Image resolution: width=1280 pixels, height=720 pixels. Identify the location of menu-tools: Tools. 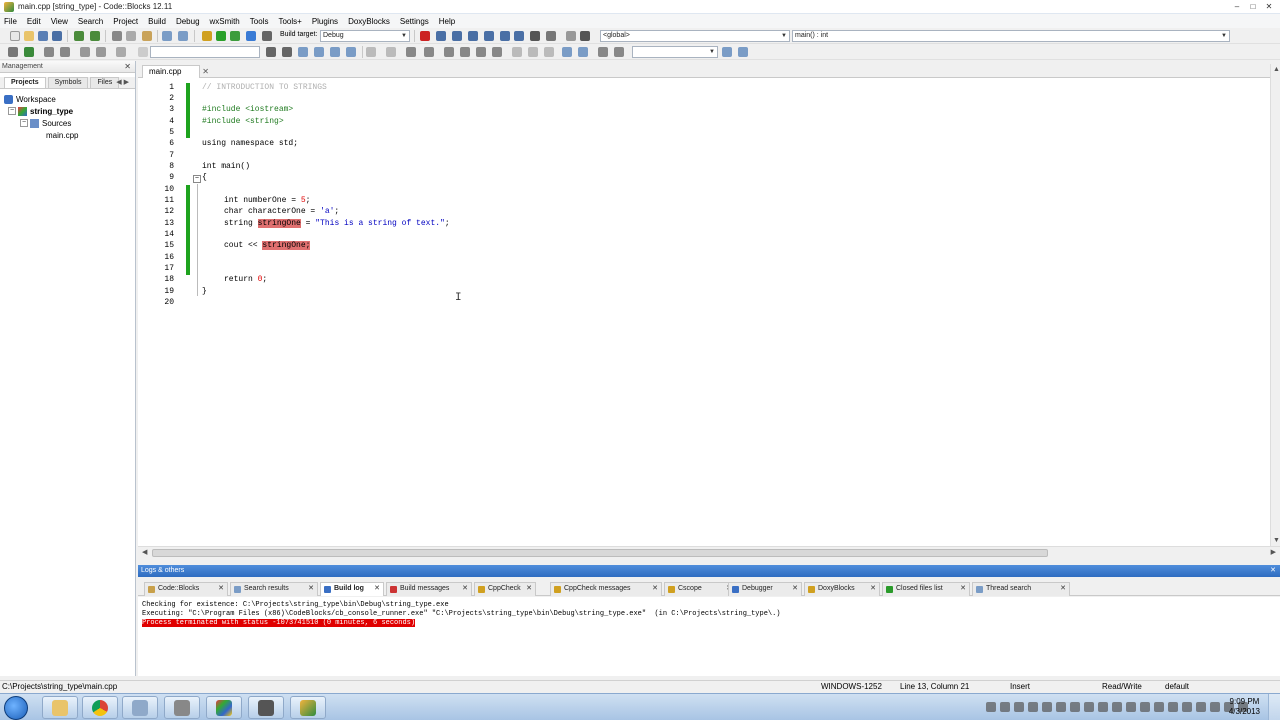
(259, 21).